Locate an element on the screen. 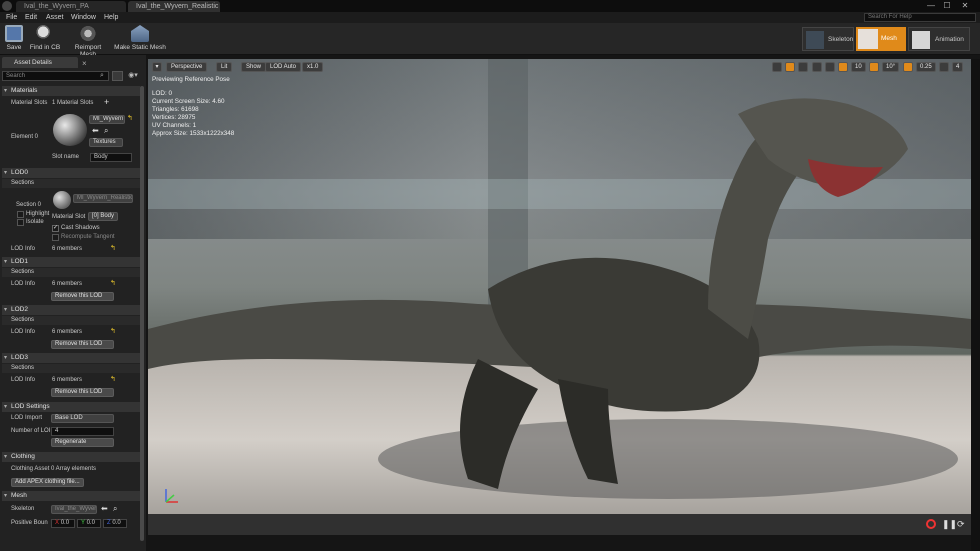 The height and width of the screenshot is (551, 980). property-matrix-icon is located at coordinates (117, 76).